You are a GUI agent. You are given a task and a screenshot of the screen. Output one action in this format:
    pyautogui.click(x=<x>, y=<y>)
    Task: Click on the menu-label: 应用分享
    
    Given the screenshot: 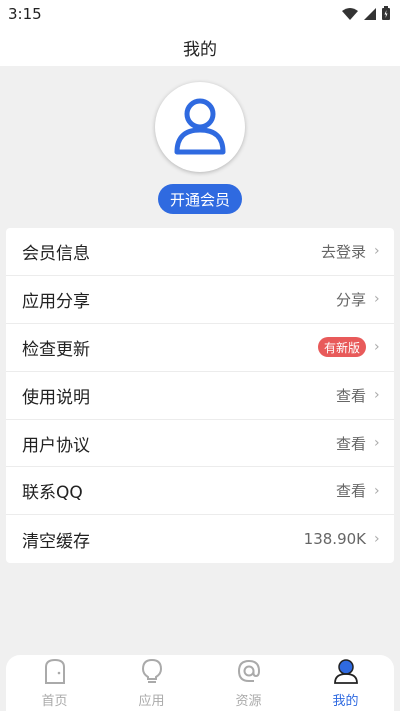 What is the action you would take?
    pyautogui.click(x=56, y=301)
    